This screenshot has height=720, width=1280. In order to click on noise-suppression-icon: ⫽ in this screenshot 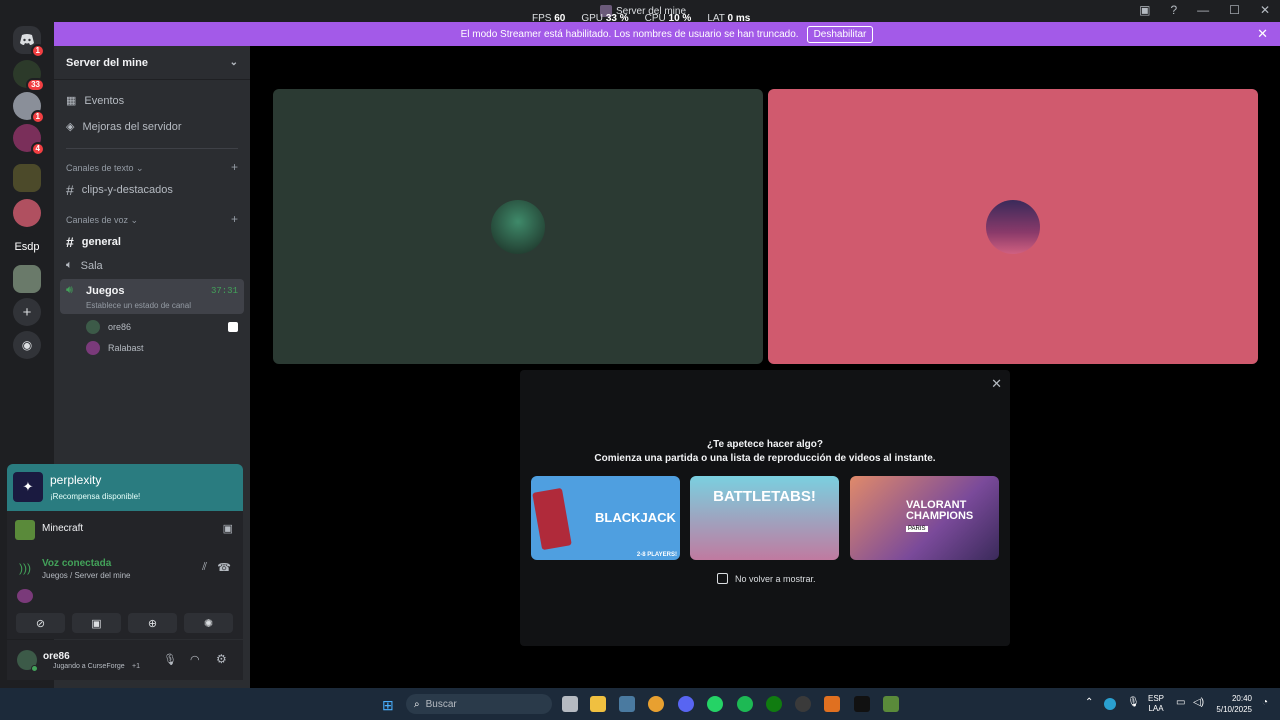, I will do `click(204, 567)`.